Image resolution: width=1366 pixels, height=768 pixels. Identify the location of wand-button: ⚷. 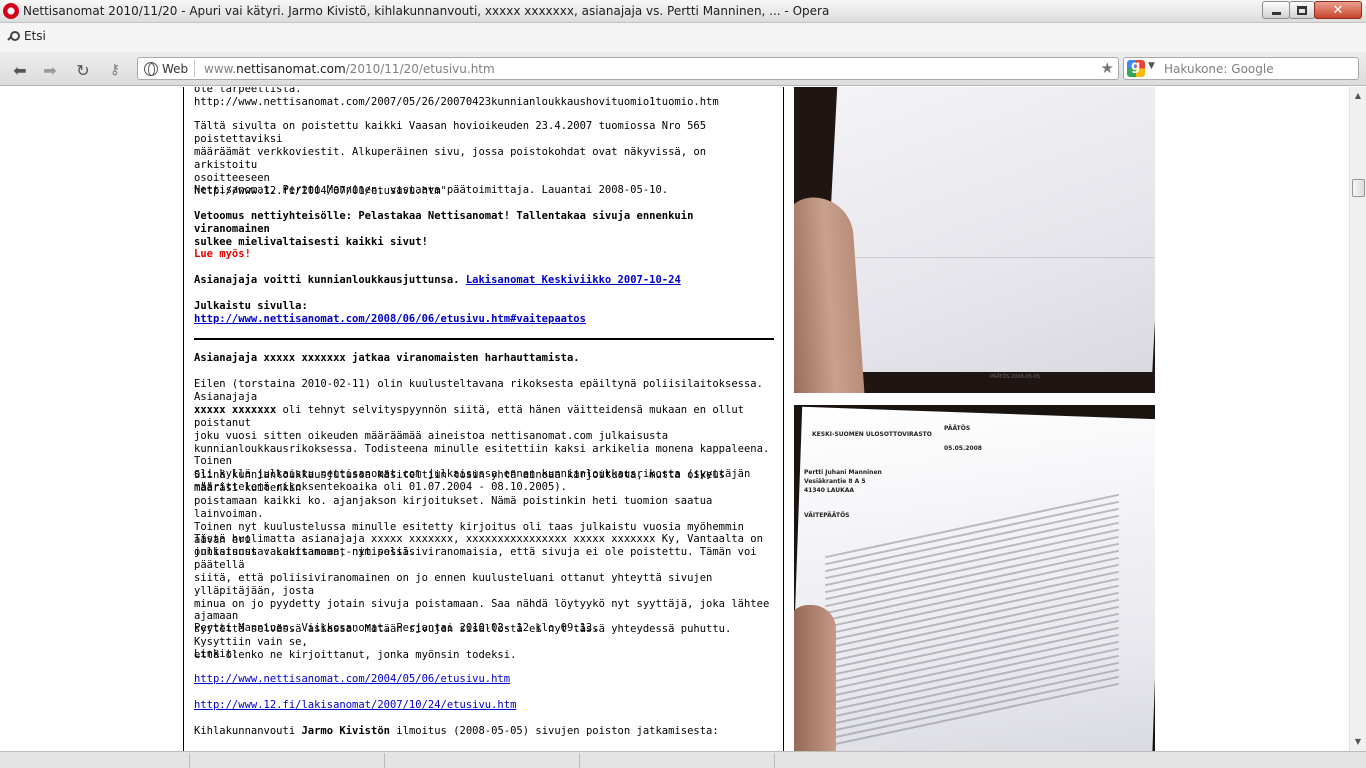
(115, 70).